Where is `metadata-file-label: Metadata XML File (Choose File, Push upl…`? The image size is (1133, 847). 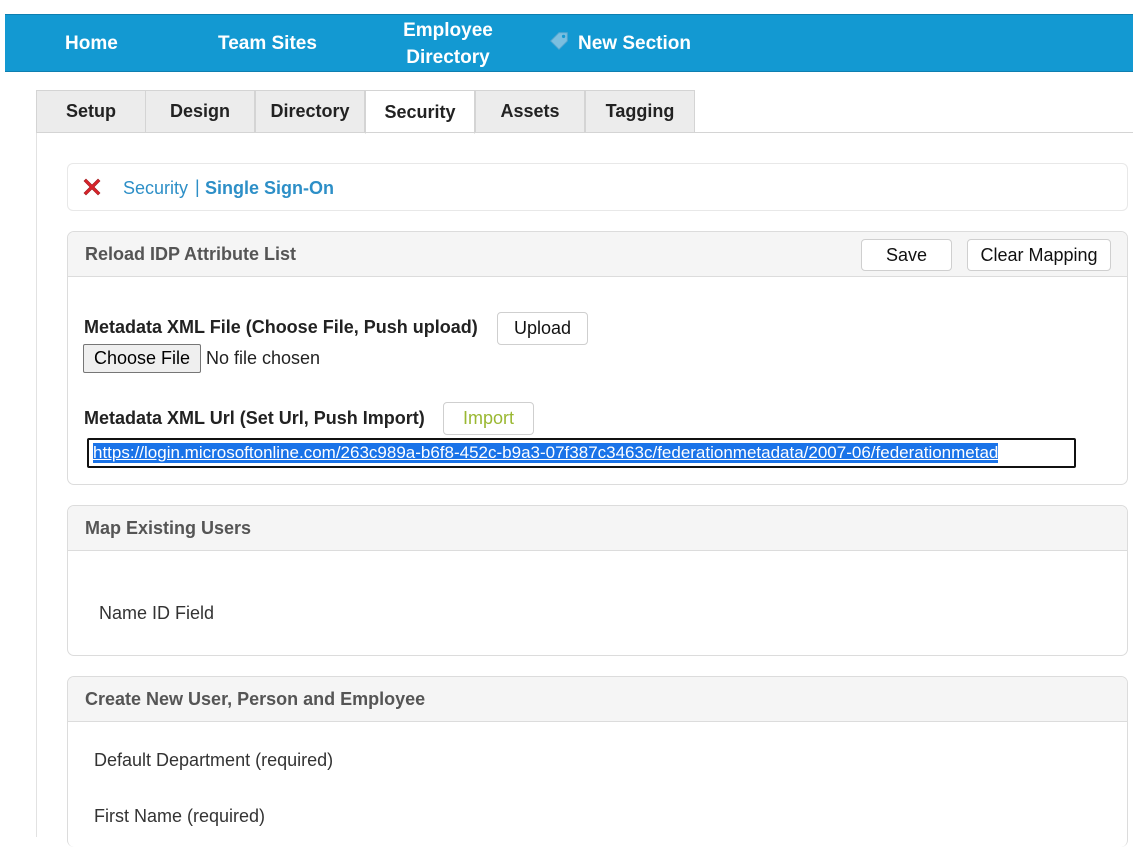
metadata-file-label: Metadata XML File (Choose File, Push upl… is located at coordinates (281, 327).